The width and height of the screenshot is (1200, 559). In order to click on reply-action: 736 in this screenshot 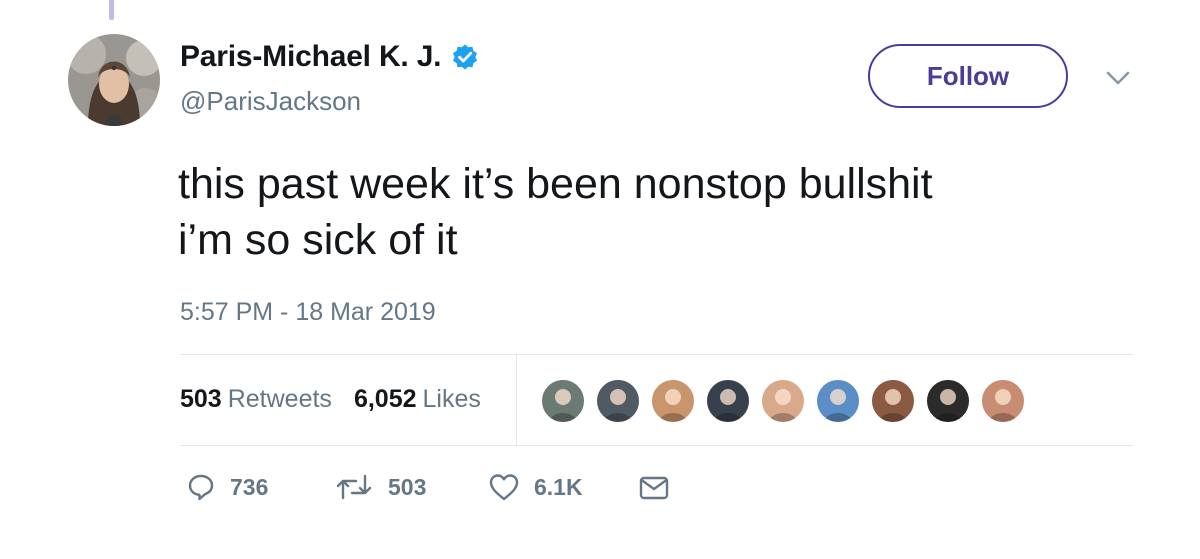, I will do `click(227, 487)`.